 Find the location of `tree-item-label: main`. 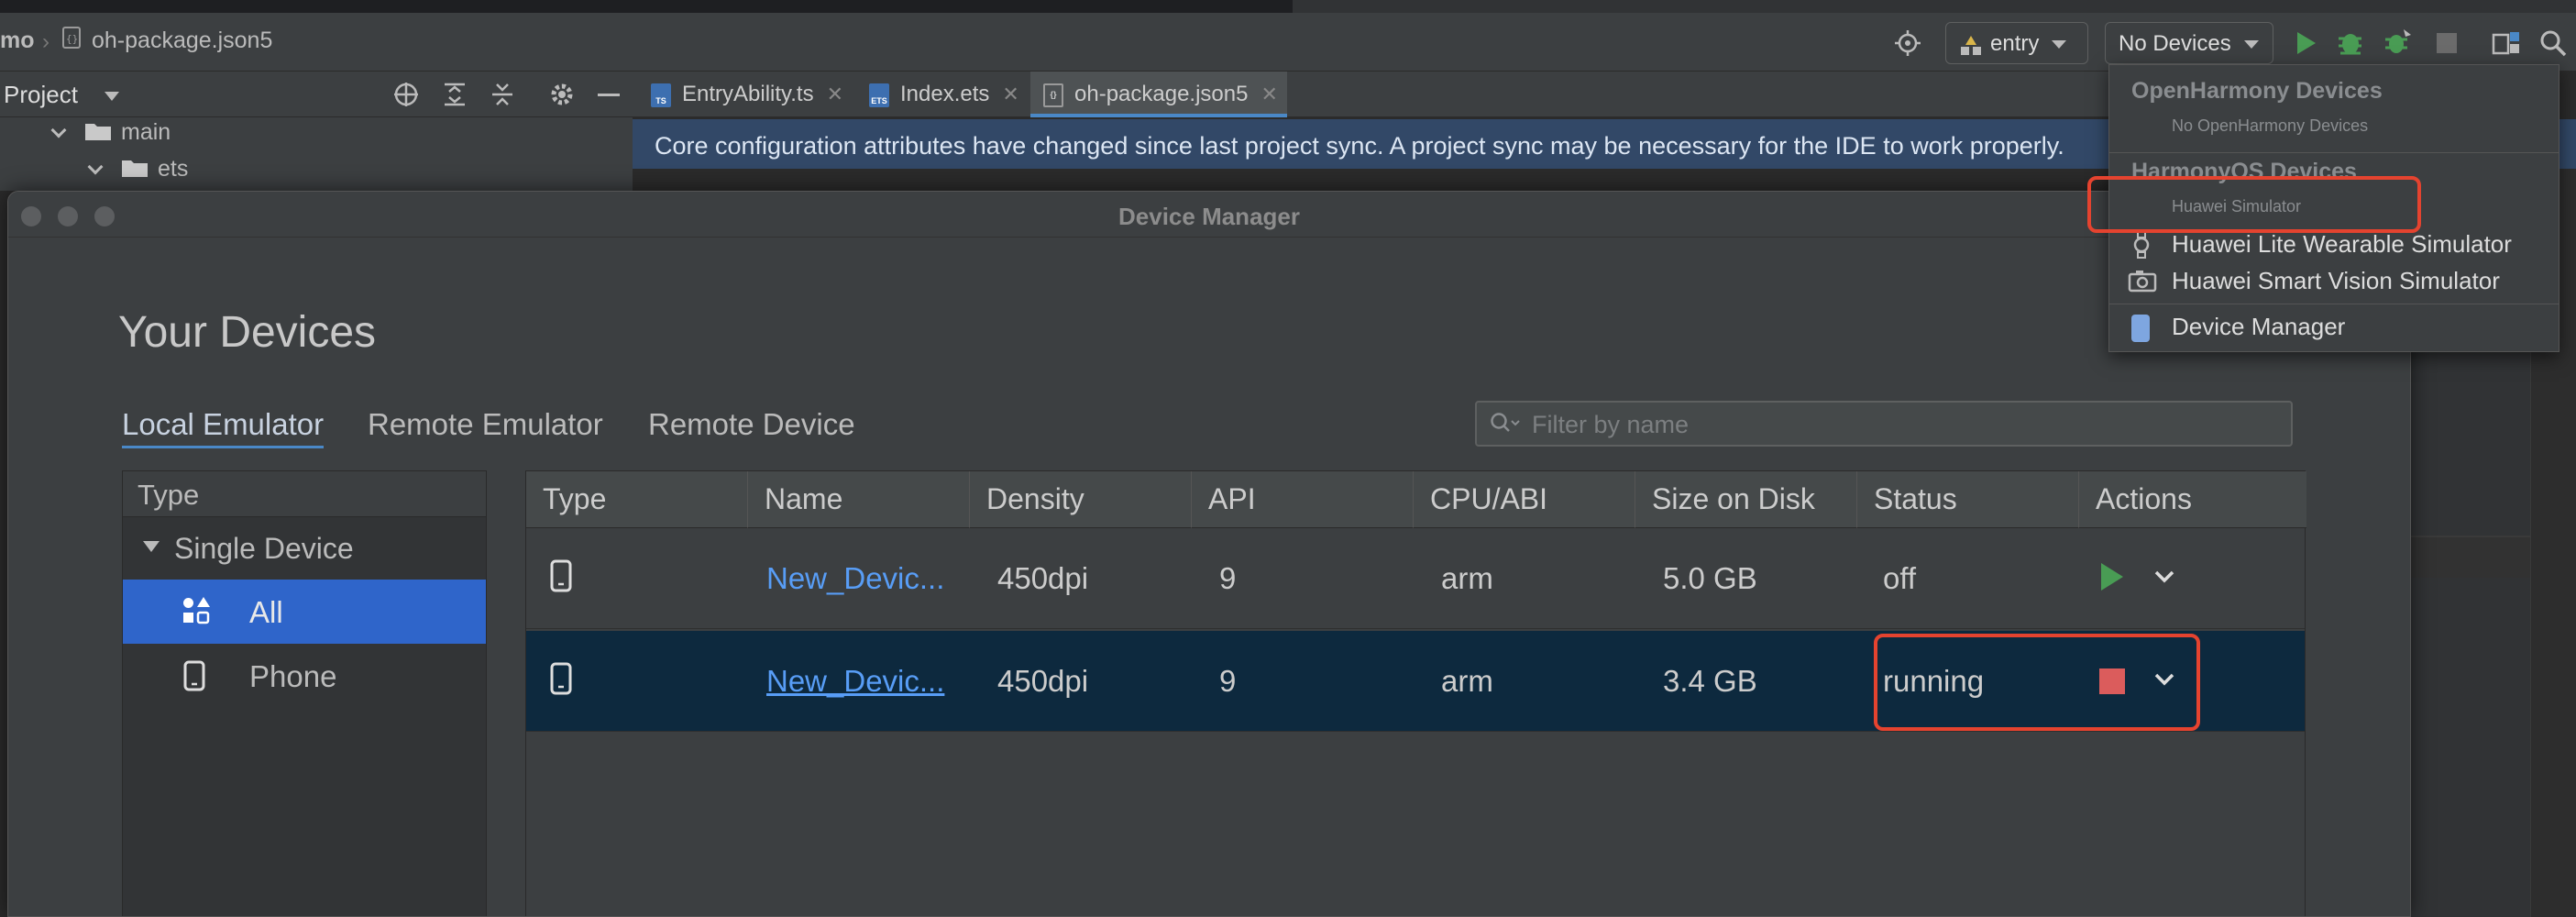

tree-item-label: main is located at coordinates (146, 132).